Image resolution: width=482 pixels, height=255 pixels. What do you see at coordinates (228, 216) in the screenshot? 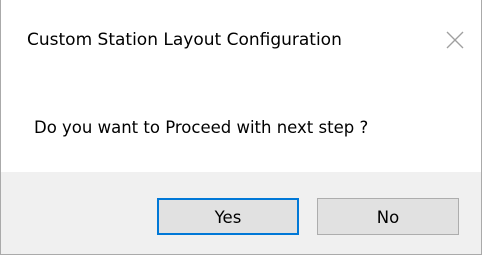
I see `yes-button: Yes` at bounding box center [228, 216].